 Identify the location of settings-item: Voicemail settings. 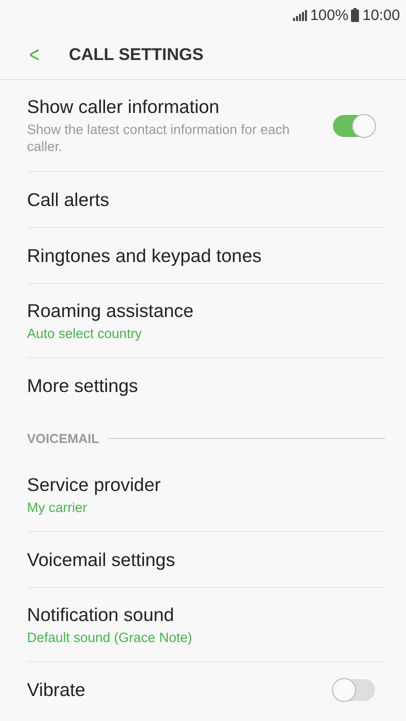
(206, 560).